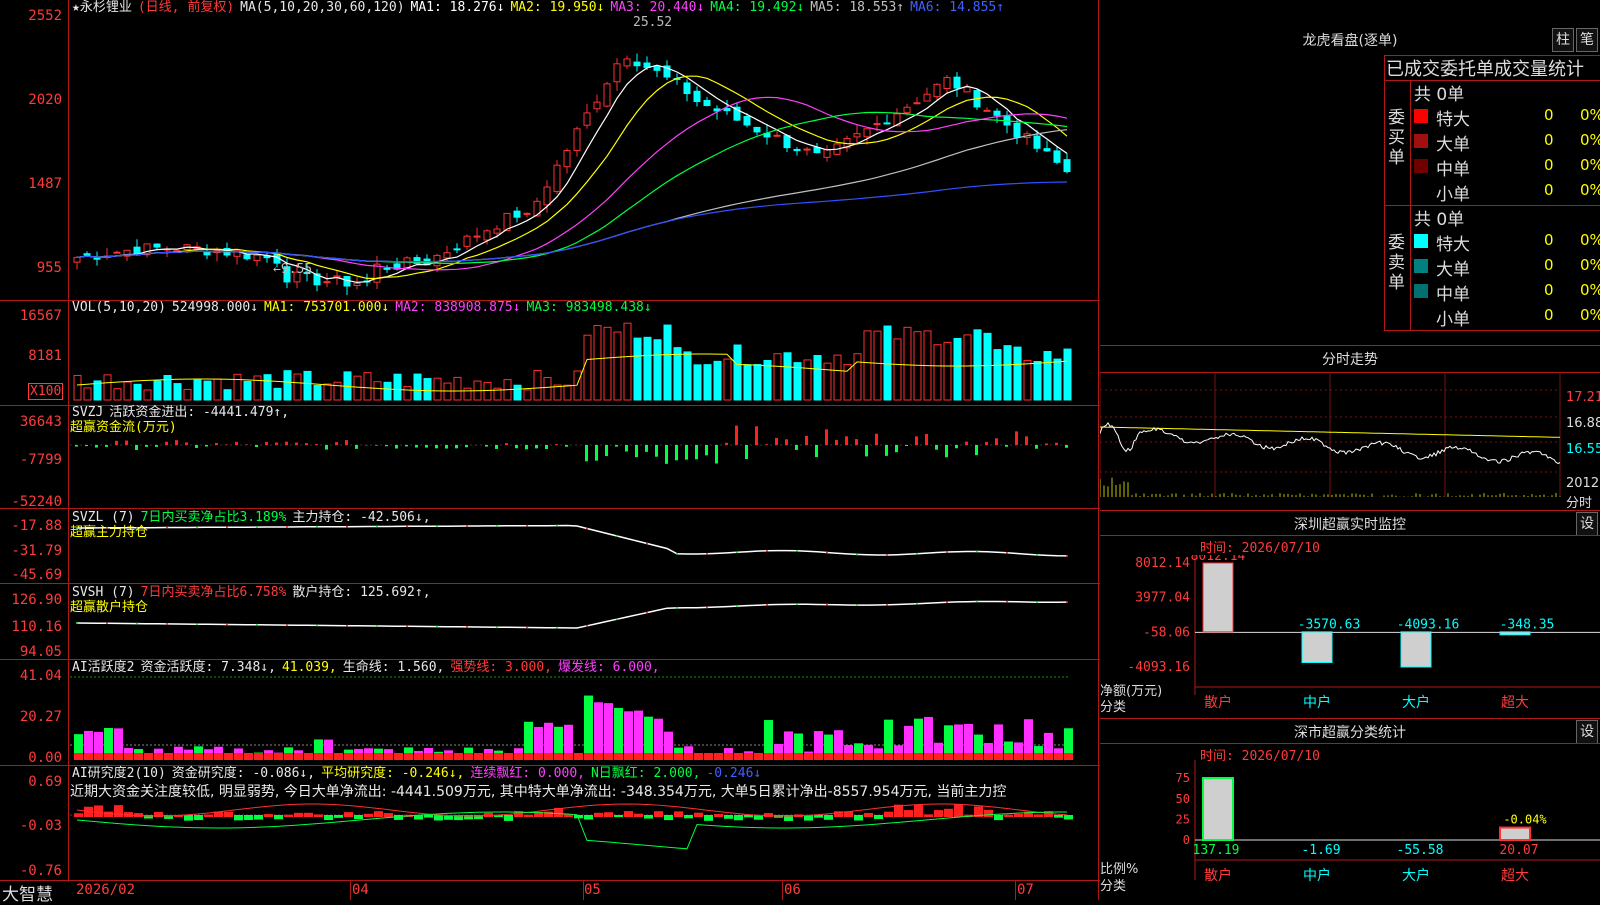  Describe the element at coordinates (572, 615) in the screenshot. I see `holding-line` at that location.